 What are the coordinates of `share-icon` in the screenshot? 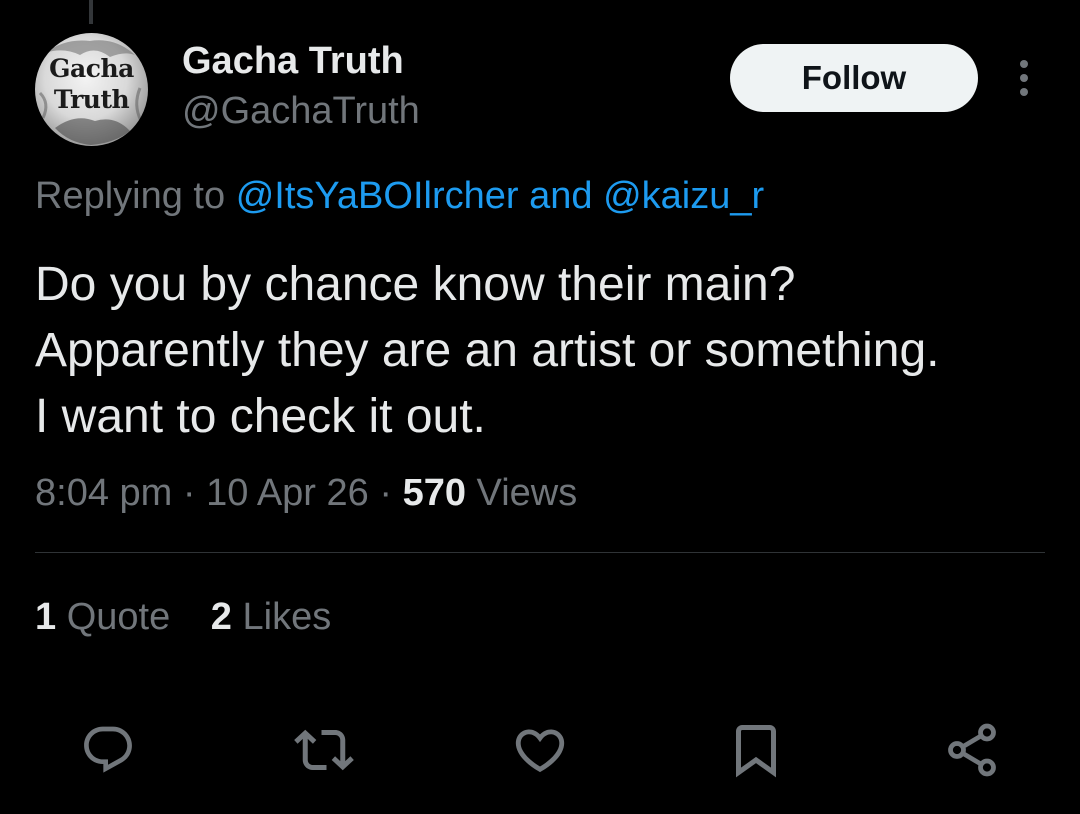 It's located at (972, 750).